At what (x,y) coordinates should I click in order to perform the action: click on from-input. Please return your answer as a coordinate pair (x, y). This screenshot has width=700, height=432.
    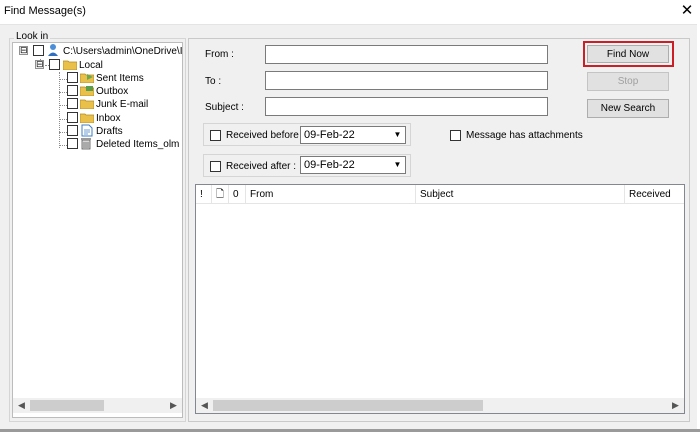
    Looking at the image, I should click on (406, 54).